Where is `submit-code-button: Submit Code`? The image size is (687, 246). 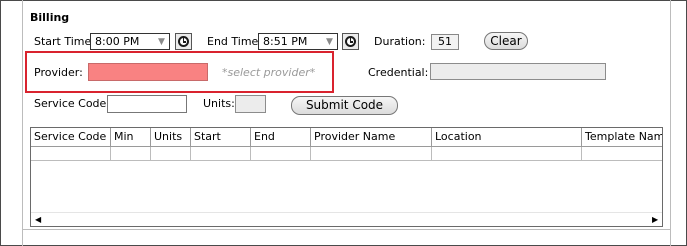 submit-code-button: Submit Code is located at coordinates (344, 105).